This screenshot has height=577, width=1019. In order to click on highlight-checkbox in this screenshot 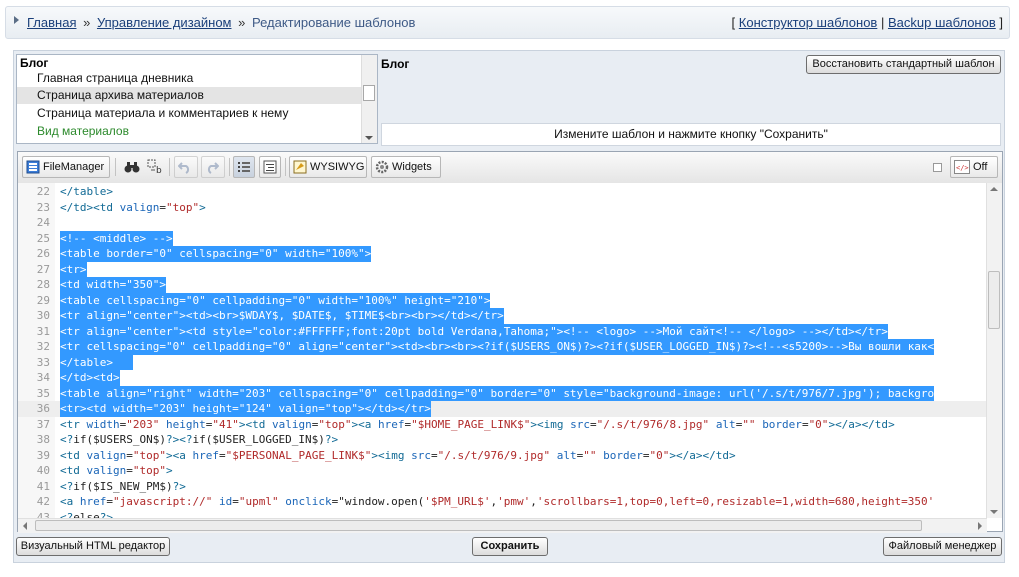, I will do `click(937, 167)`.